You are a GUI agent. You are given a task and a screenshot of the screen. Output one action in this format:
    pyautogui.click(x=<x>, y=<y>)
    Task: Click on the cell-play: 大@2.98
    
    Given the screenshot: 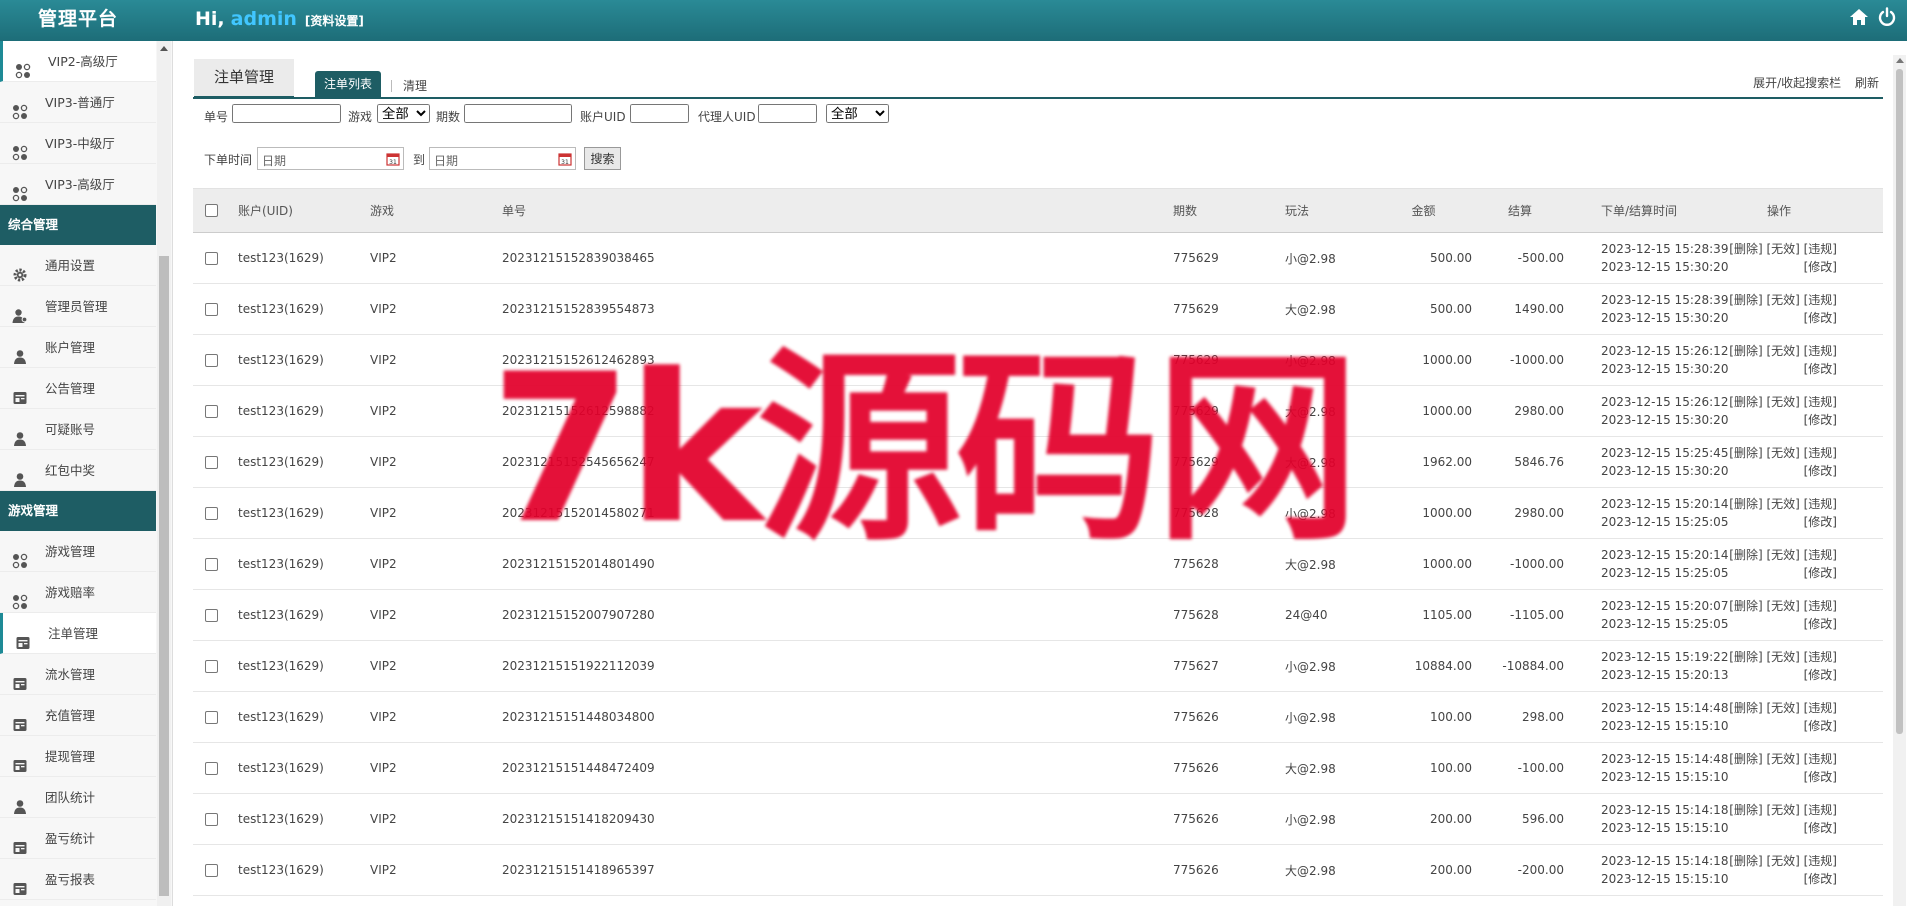 What is the action you would take?
    pyautogui.click(x=1310, y=411)
    